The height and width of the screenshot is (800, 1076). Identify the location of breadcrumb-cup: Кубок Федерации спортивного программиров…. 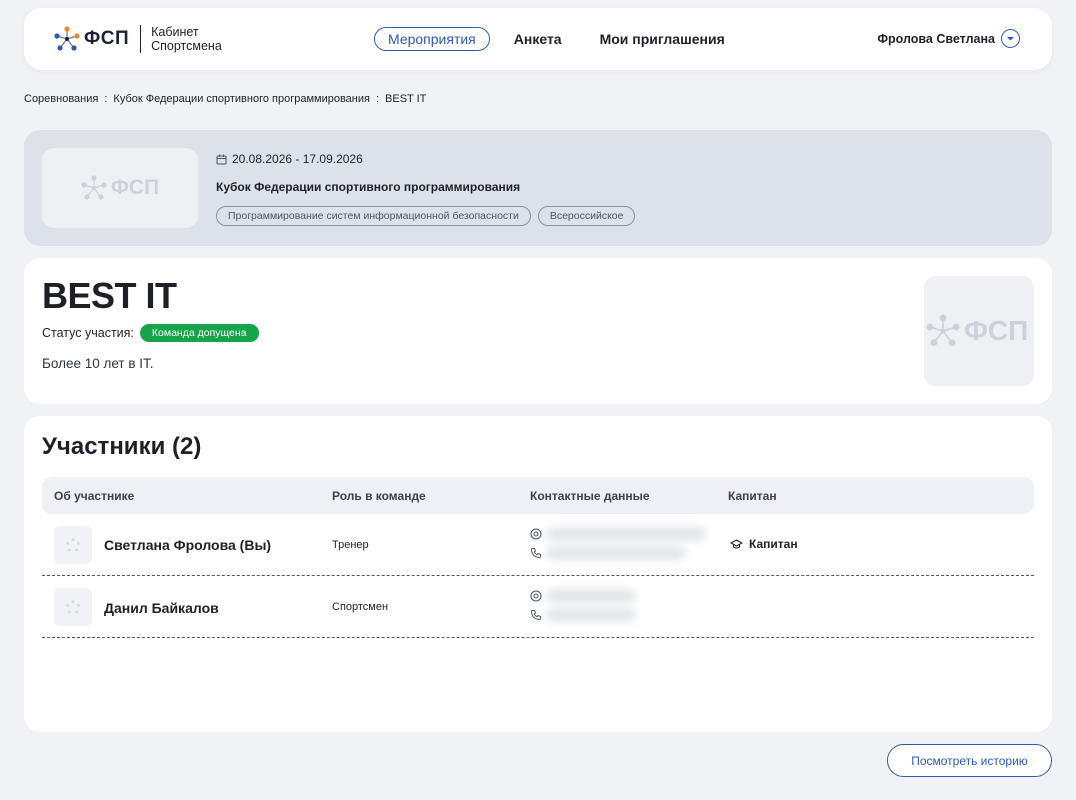
(241, 99).